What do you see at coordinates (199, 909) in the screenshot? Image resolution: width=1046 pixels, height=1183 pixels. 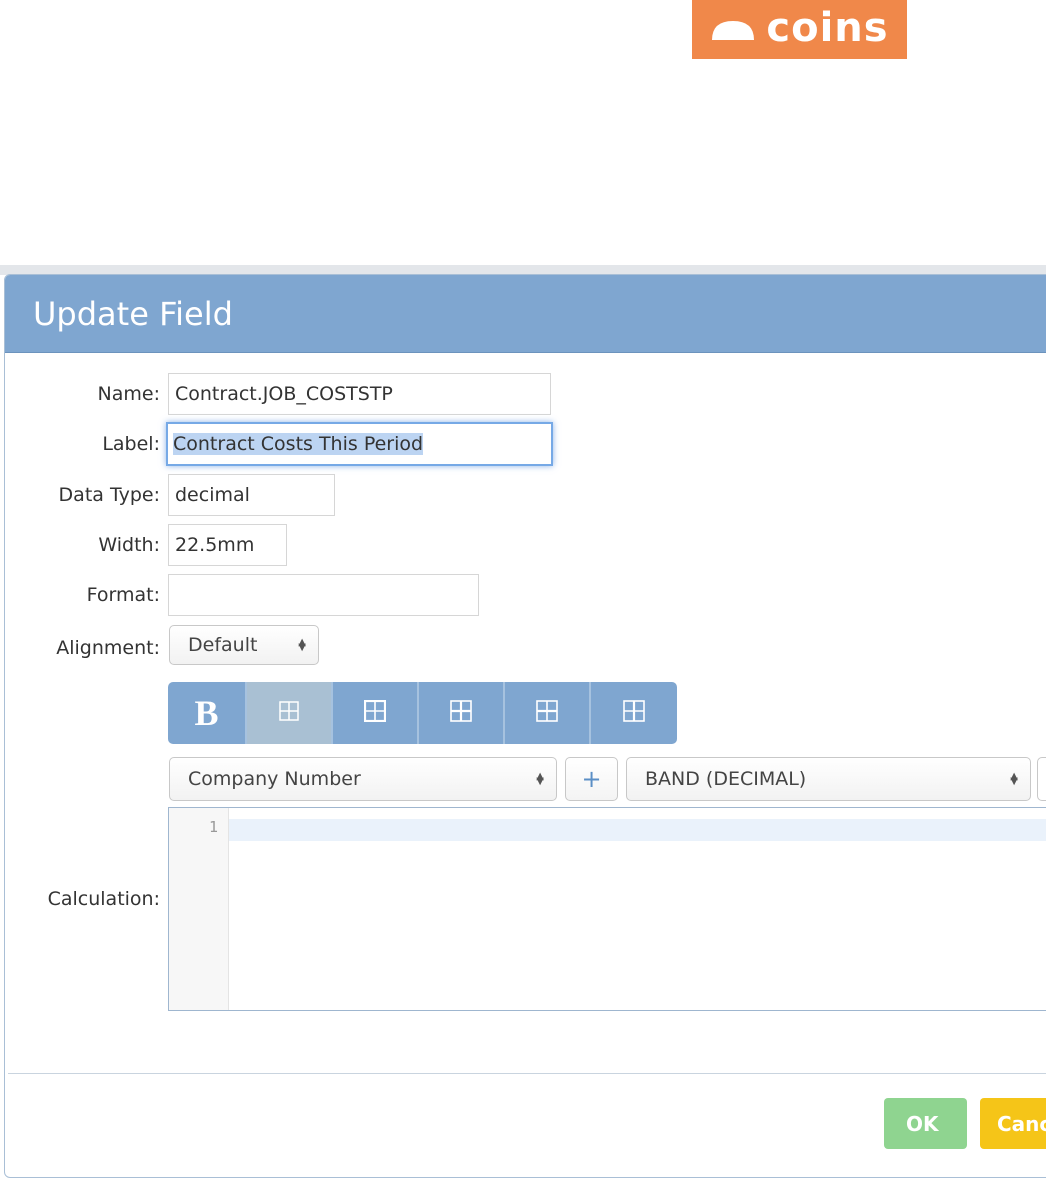 I see `editor-gutter: 1` at bounding box center [199, 909].